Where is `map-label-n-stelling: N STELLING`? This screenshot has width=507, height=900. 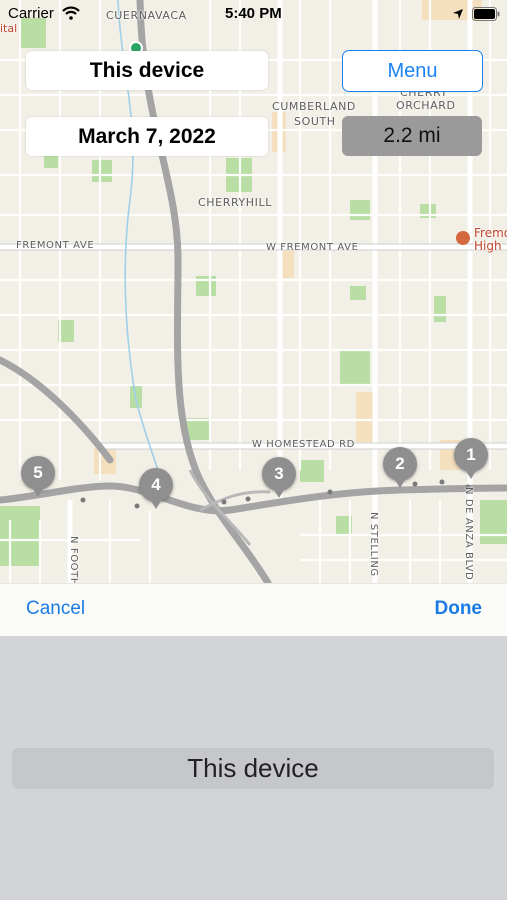 map-label-n-stelling: N STELLING is located at coordinates (373, 544).